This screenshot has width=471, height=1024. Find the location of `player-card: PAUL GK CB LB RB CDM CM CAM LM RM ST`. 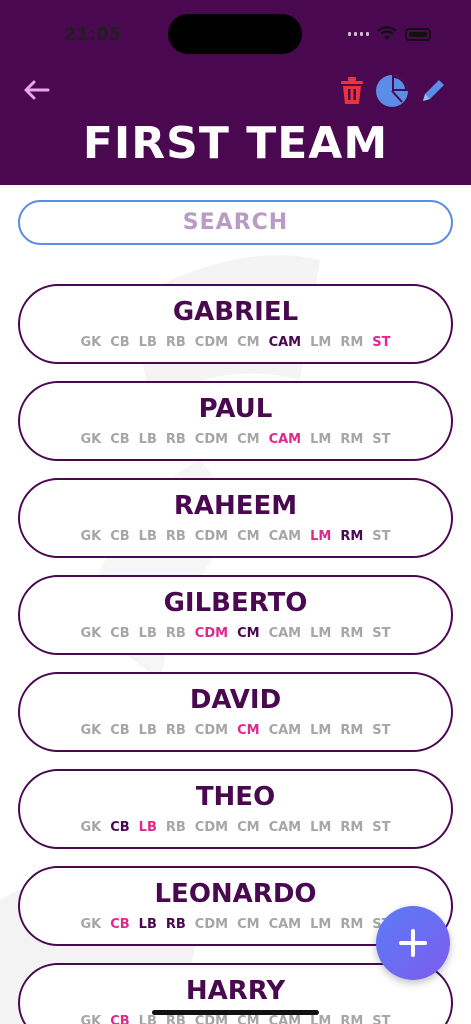

player-card: PAUL GK CB LB RB CDM CM CAM LM RM ST is located at coordinates (235, 421).